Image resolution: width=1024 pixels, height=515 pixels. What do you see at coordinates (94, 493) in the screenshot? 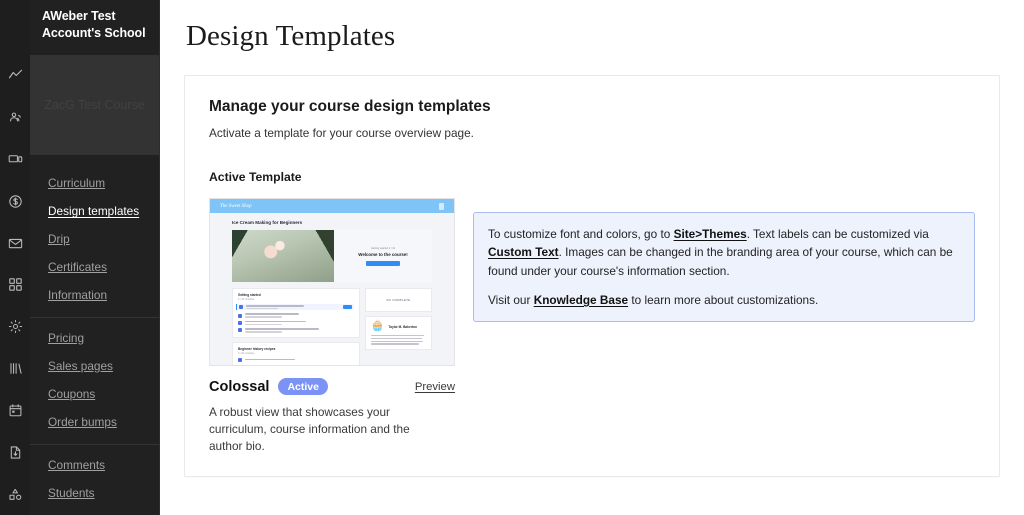
I see `sidebar-item-students: Students` at bounding box center [94, 493].